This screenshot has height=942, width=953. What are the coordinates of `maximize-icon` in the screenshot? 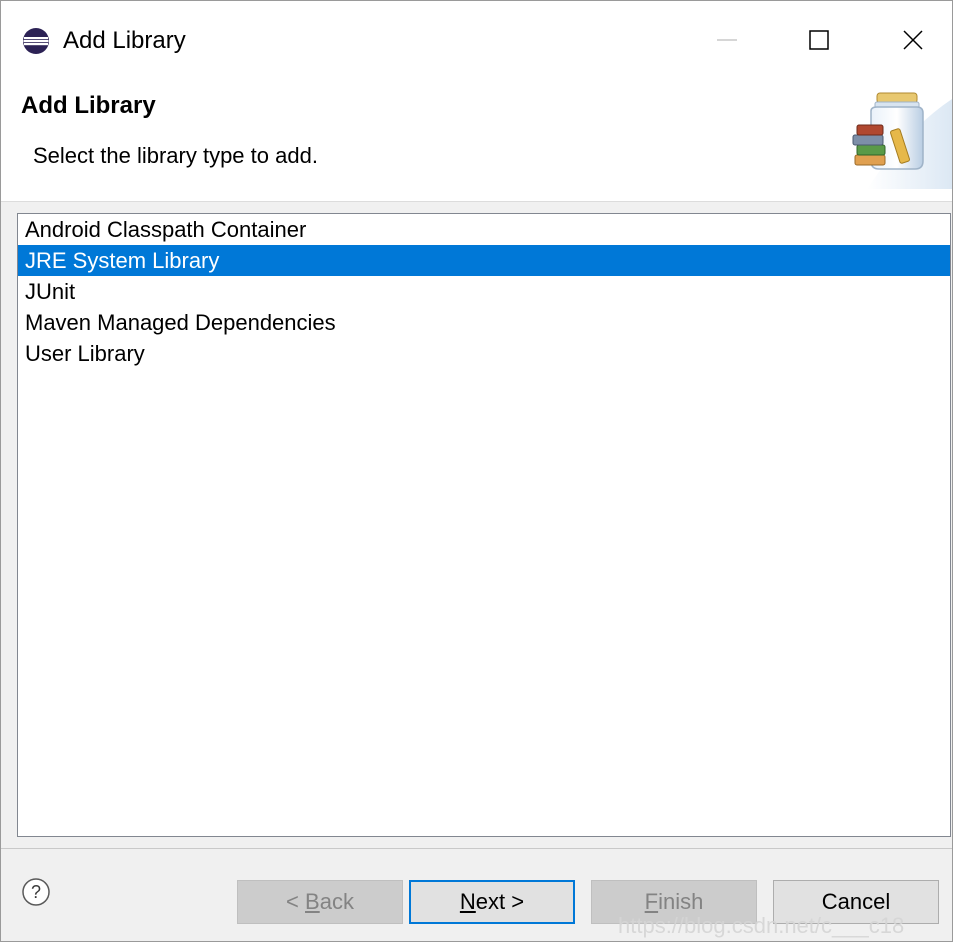 It's located at (819, 40).